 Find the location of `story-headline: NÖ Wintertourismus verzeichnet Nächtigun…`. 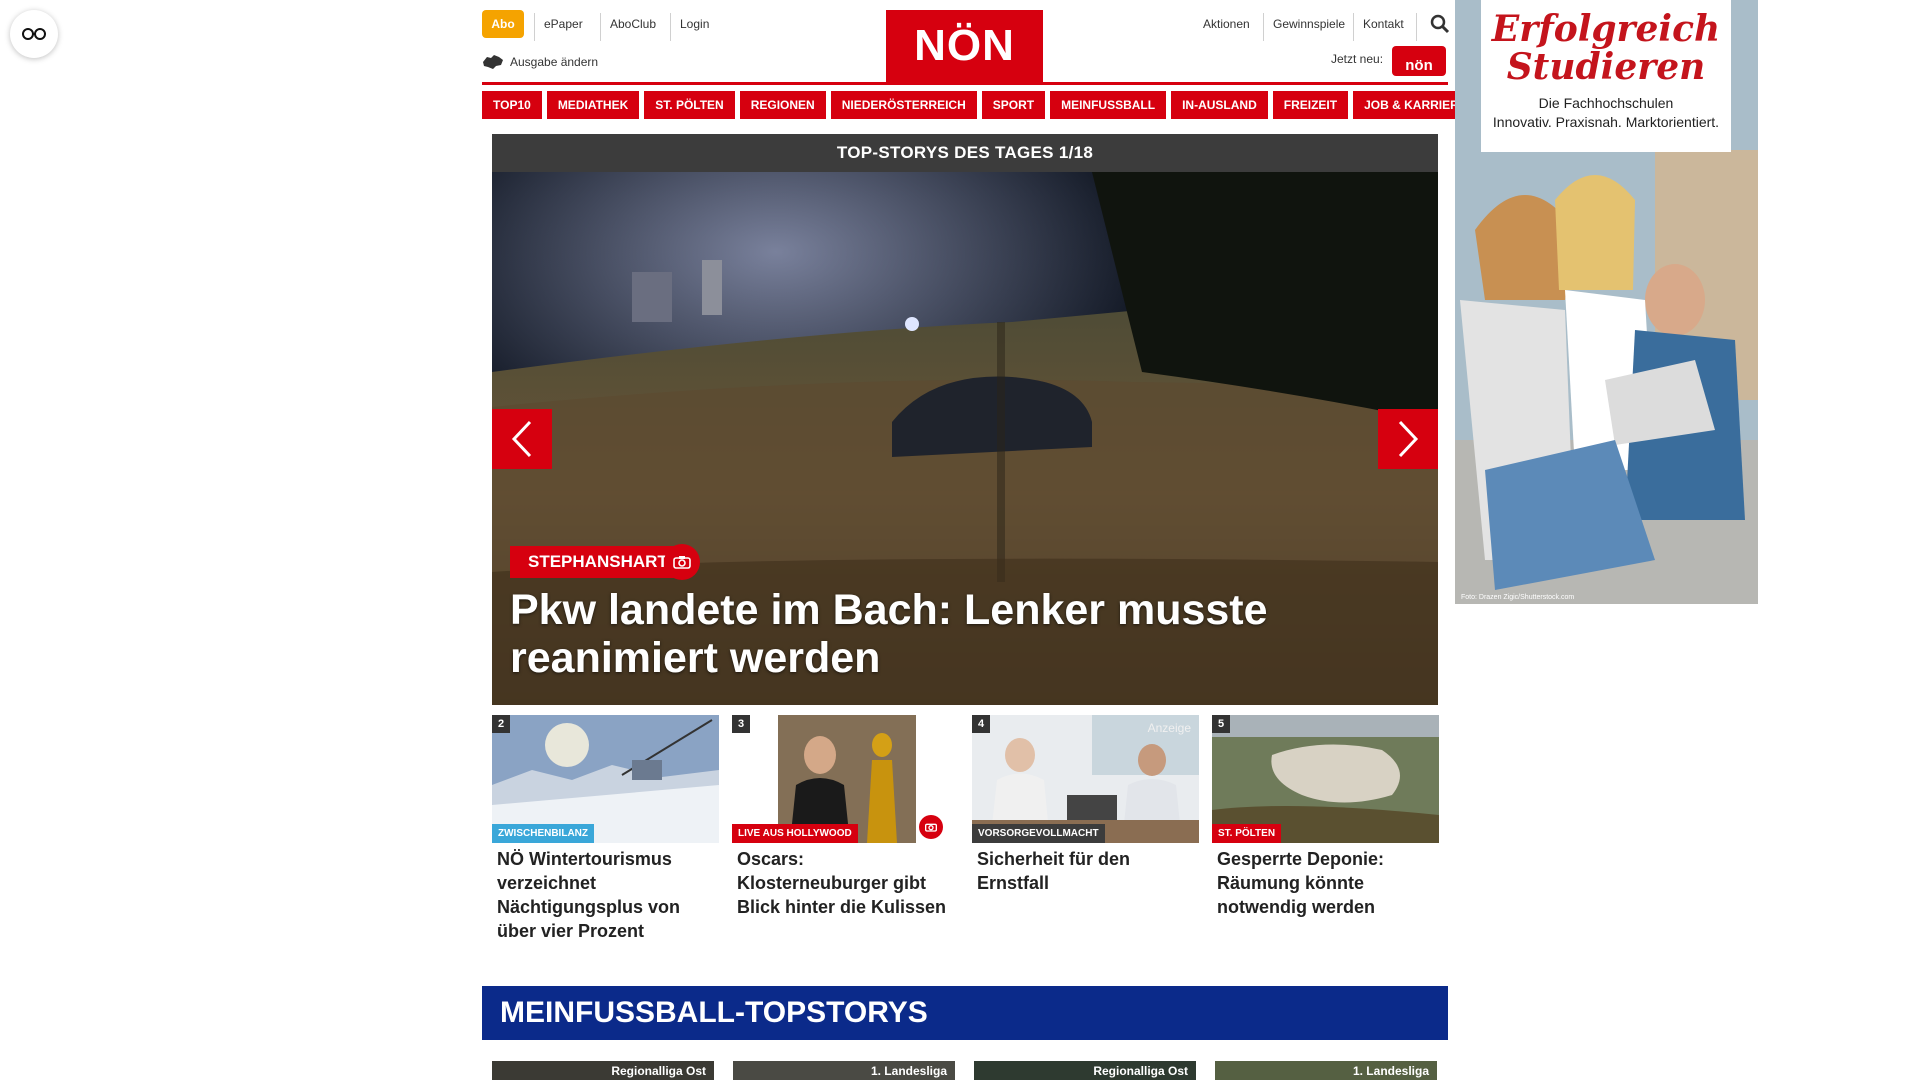

story-headline: NÖ Wintertourismus verzeichnet Nächtigun… is located at coordinates (605, 895).